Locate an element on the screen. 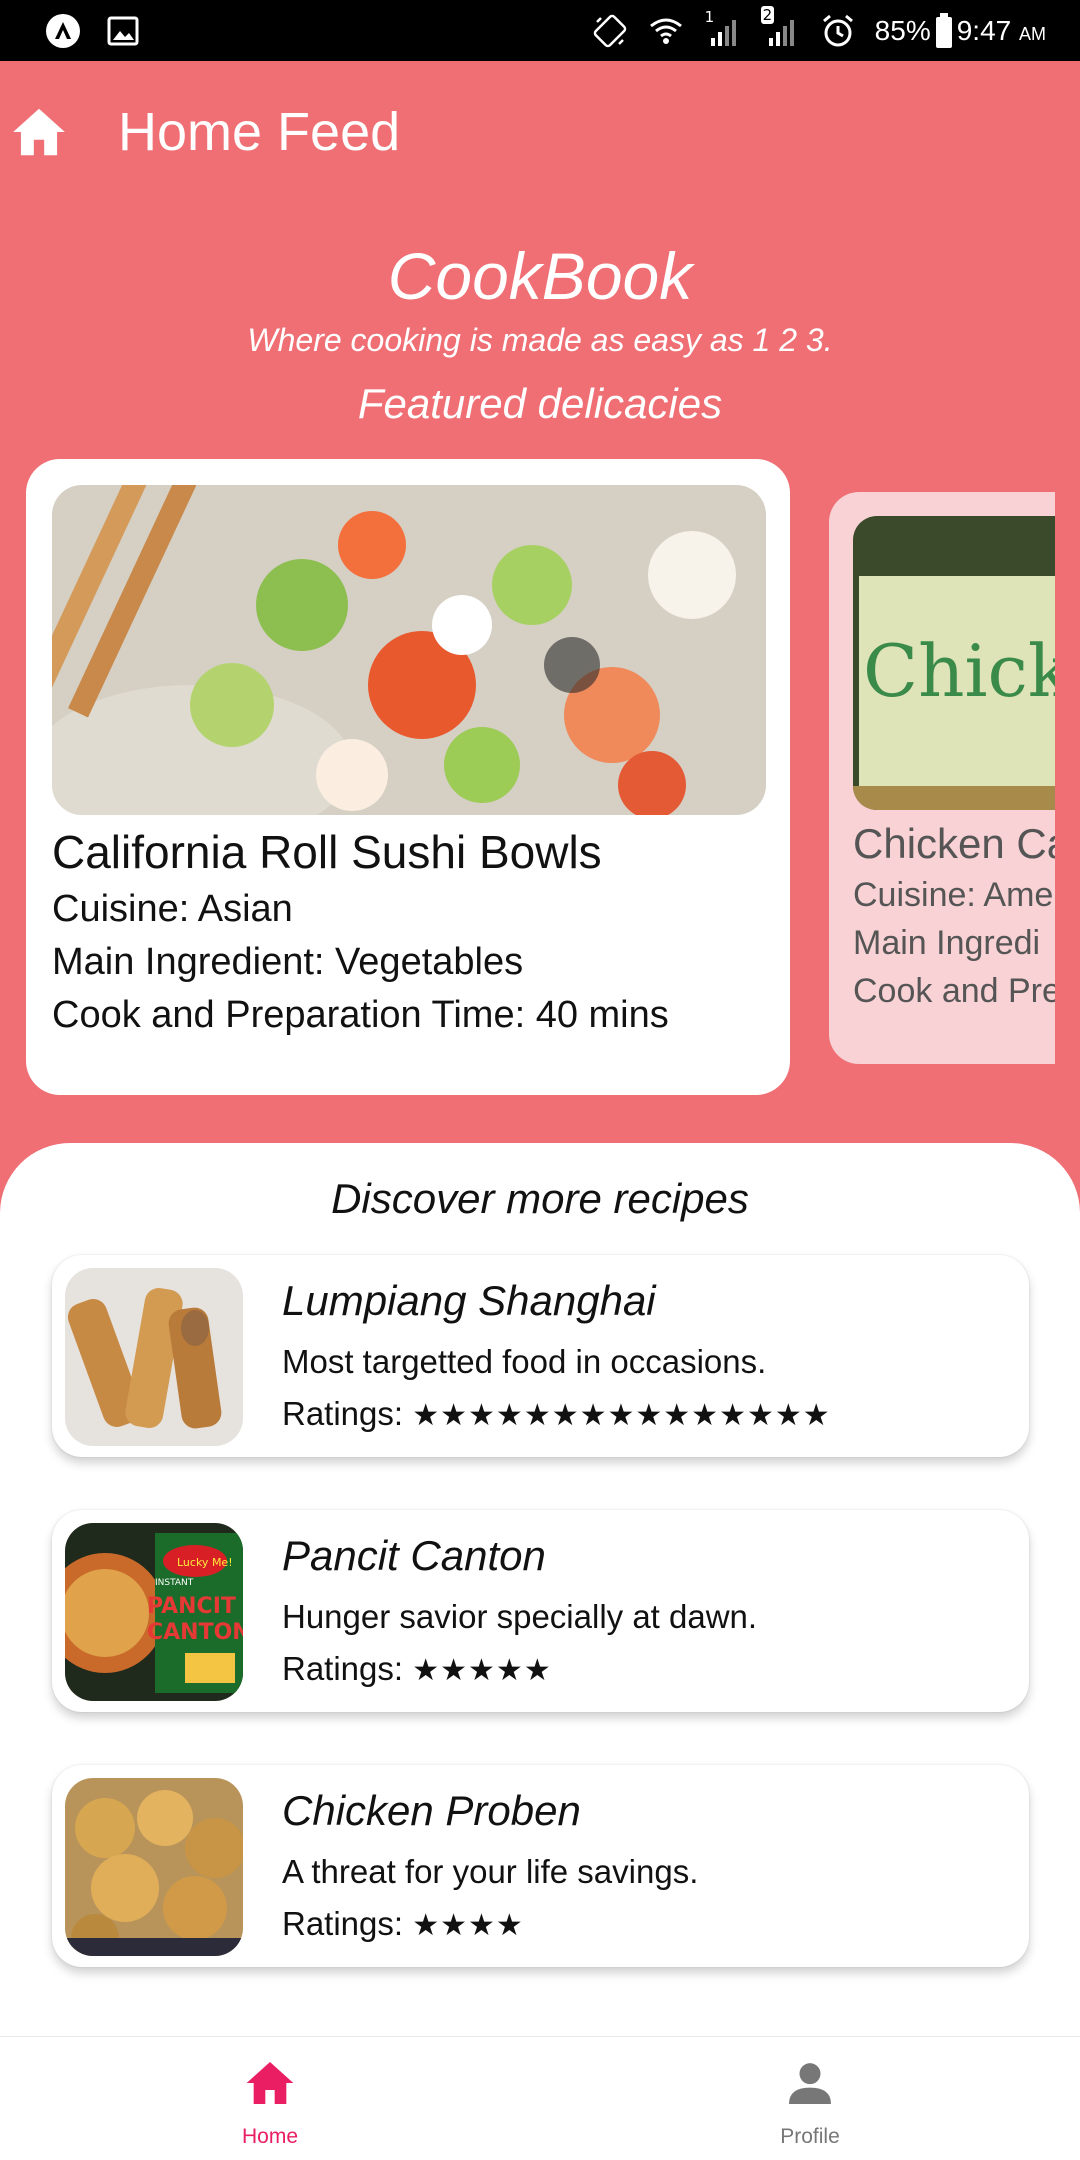  recipe-rating: Ratings: ★★★★★ is located at coordinates (417, 1669).